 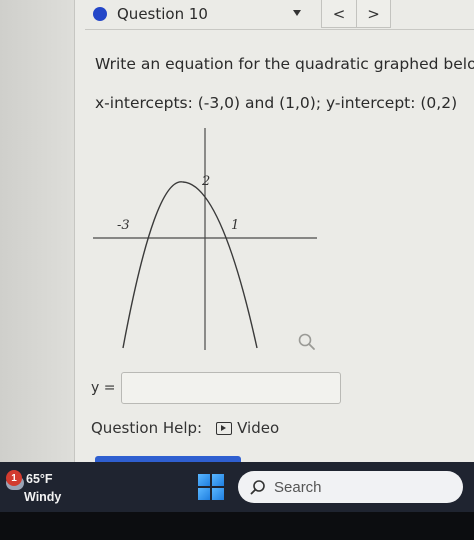 I want to click on weather-temperature: 65°F, so click(x=39, y=479).